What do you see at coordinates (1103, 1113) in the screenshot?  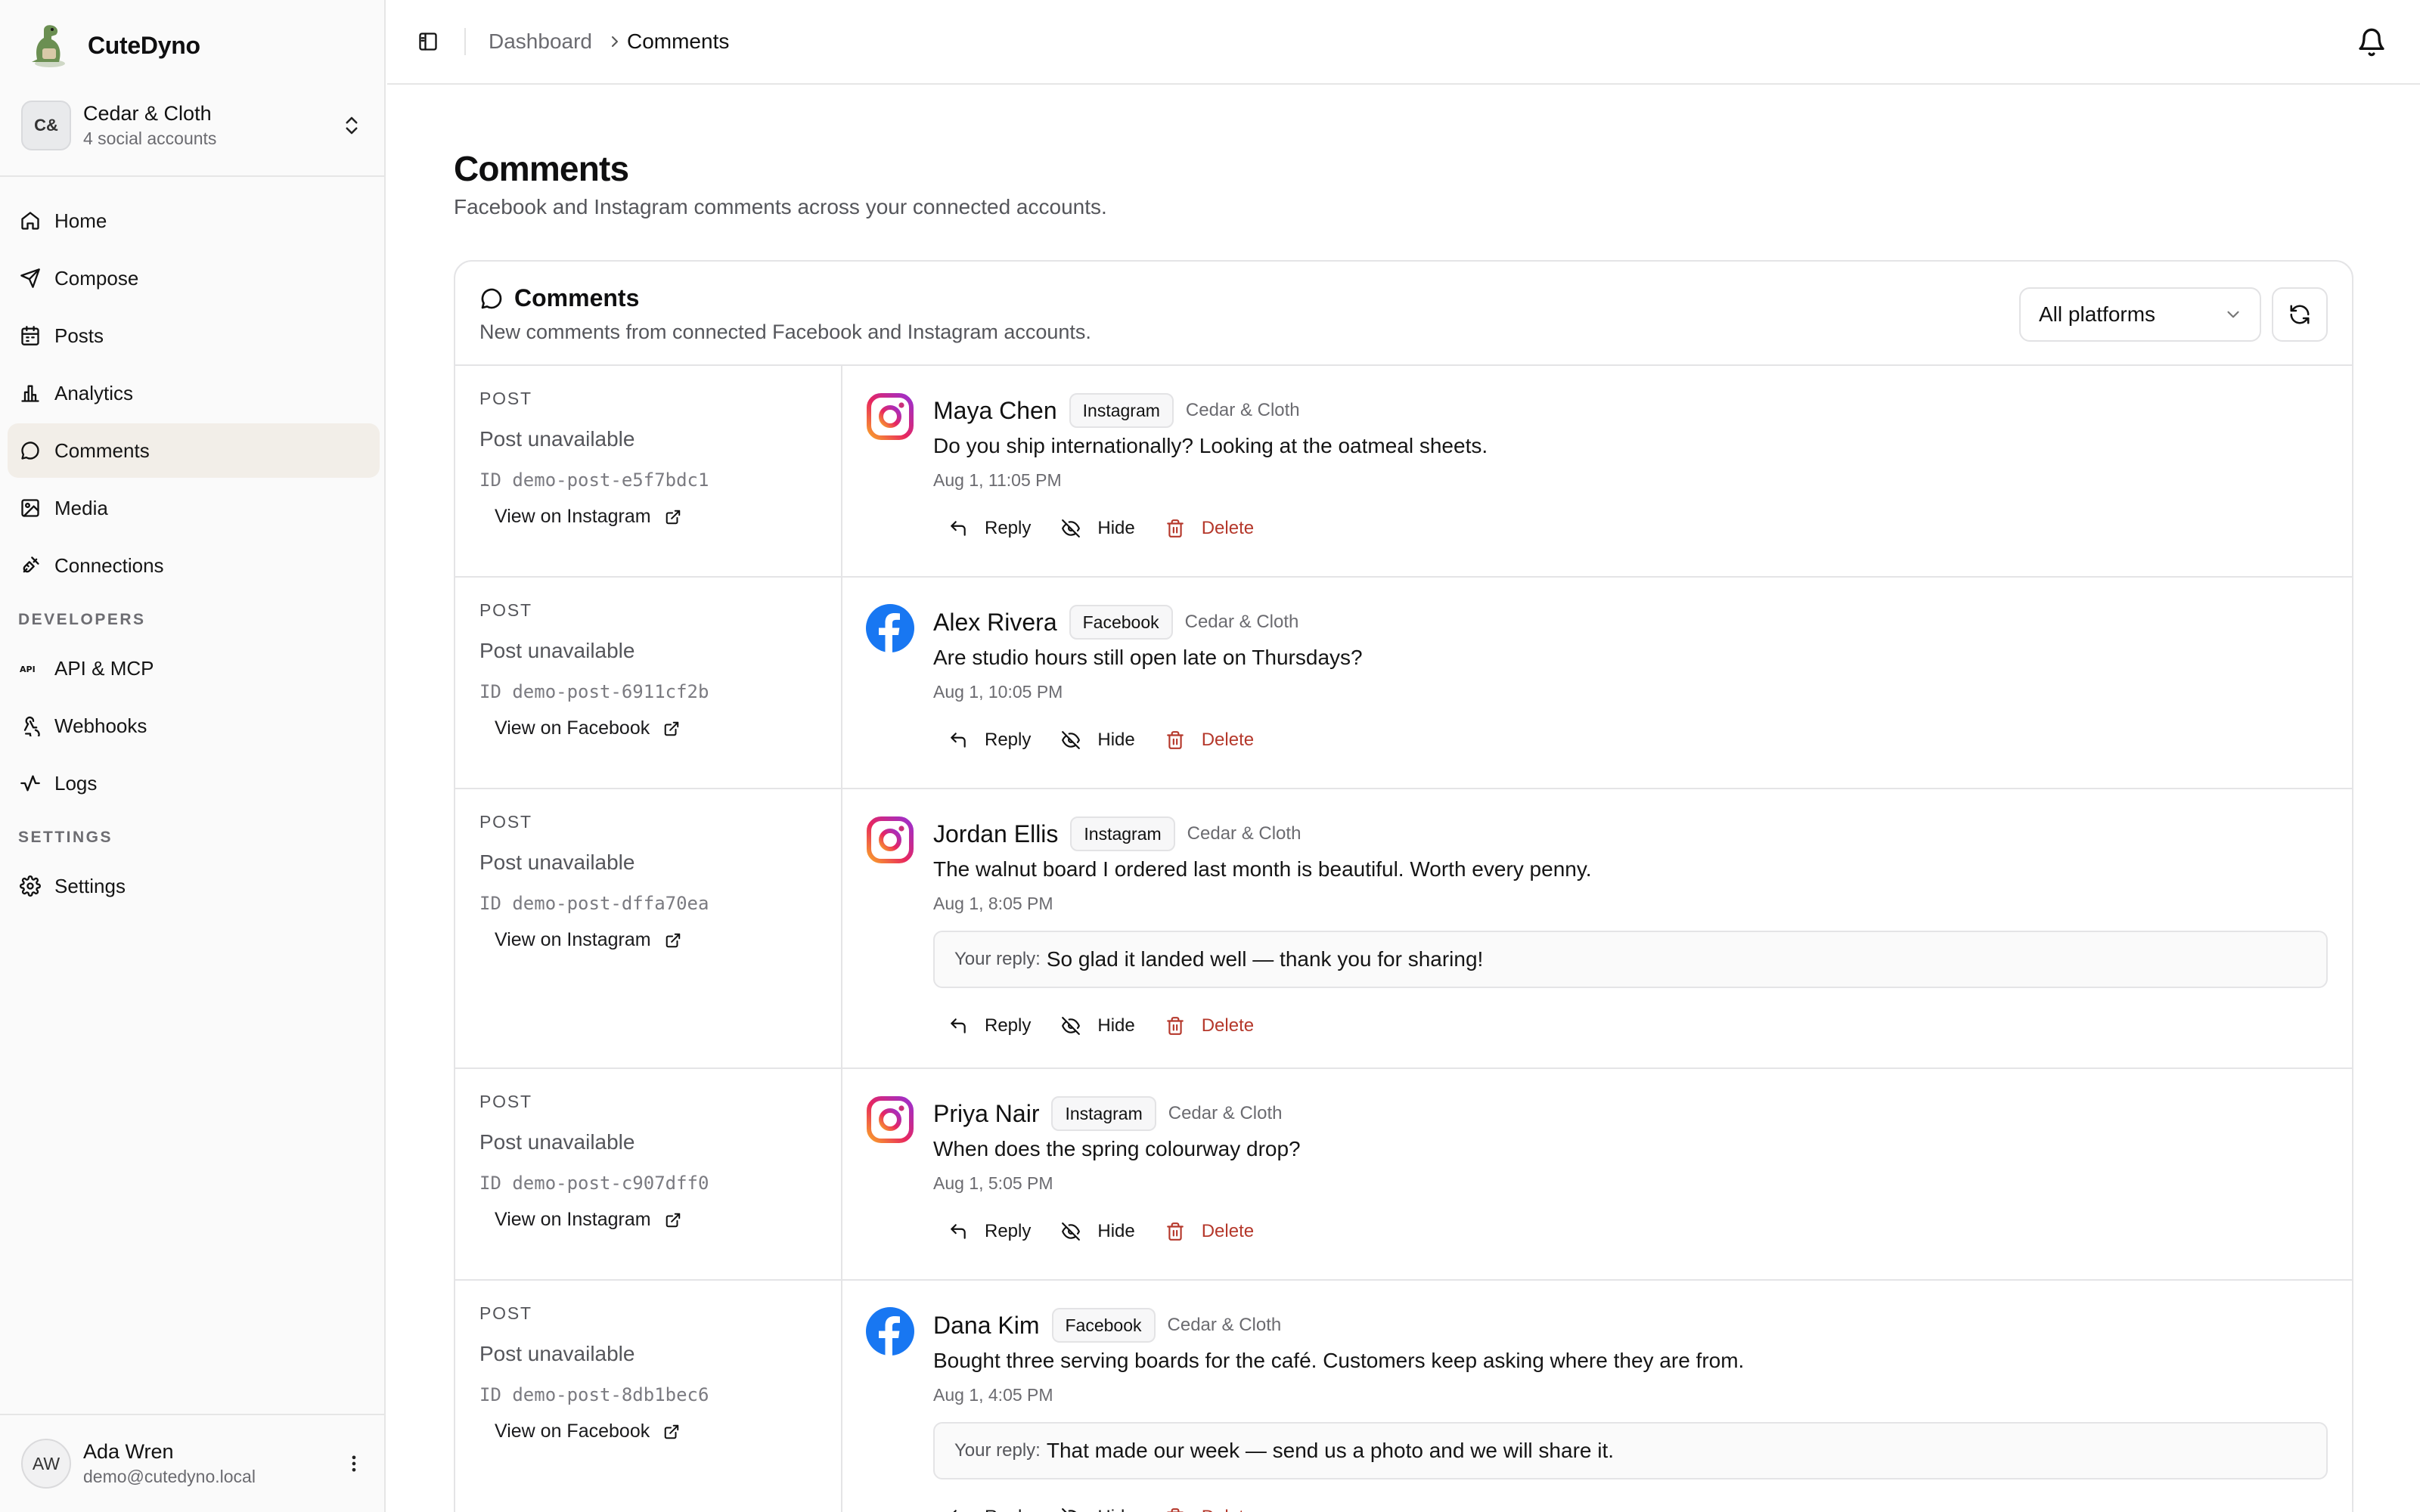 I see `platform-badge: Instagram` at bounding box center [1103, 1113].